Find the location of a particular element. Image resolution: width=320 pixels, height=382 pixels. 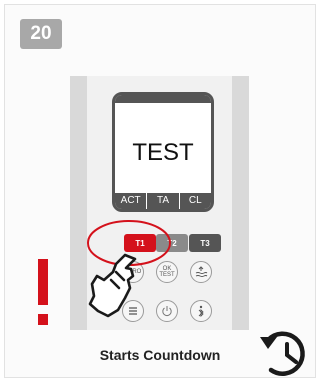

history-icon is located at coordinates (282, 353).